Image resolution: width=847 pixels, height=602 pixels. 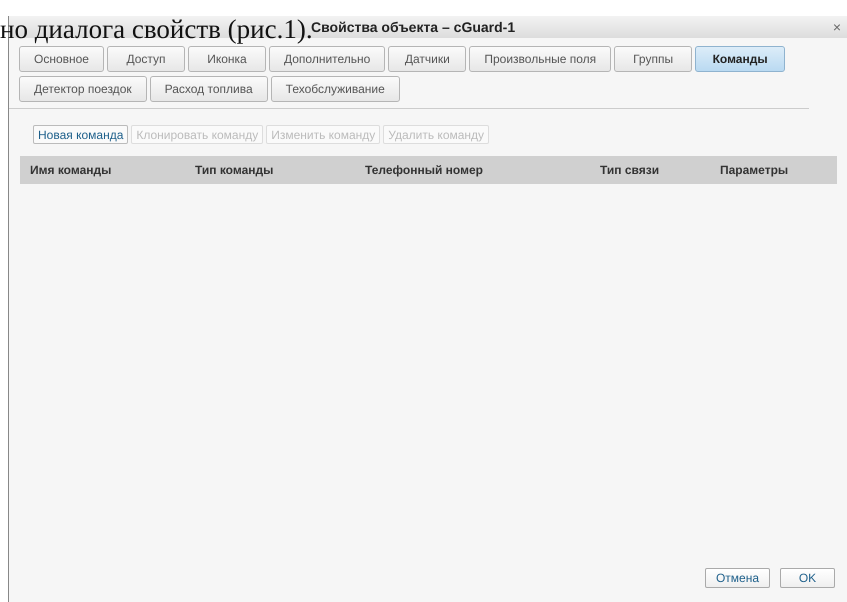 I want to click on tab: Датчики, so click(x=427, y=59).